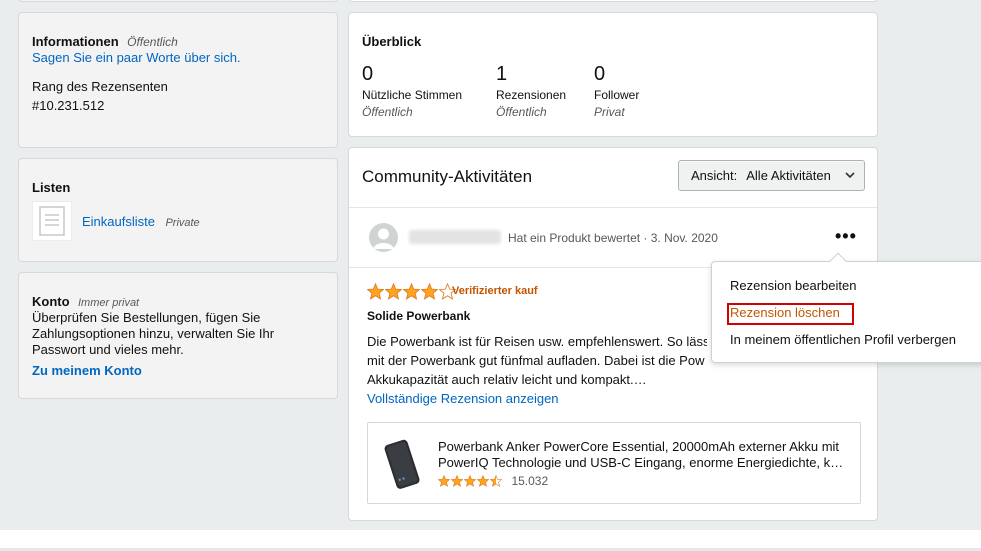 The width and height of the screenshot is (981, 551). What do you see at coordinates (178, 1) in the screenshot?
I see `top-card-edge-left` at bounding box center [178, 1].